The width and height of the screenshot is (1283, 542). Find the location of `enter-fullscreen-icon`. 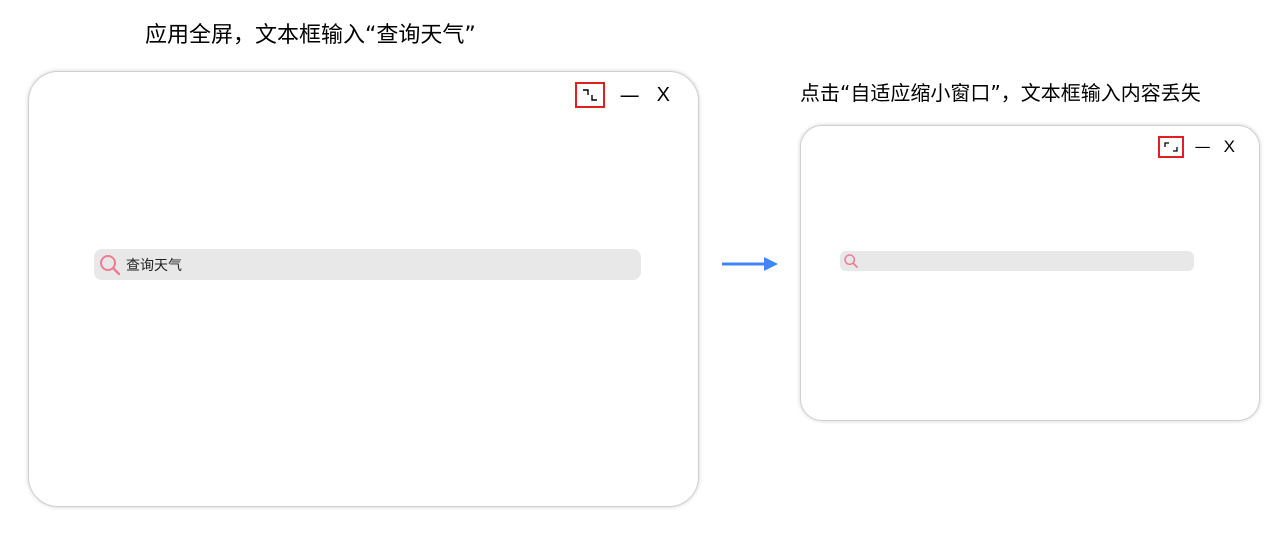

enter-fullscreen-icon is located at coordinates (1171, 147).